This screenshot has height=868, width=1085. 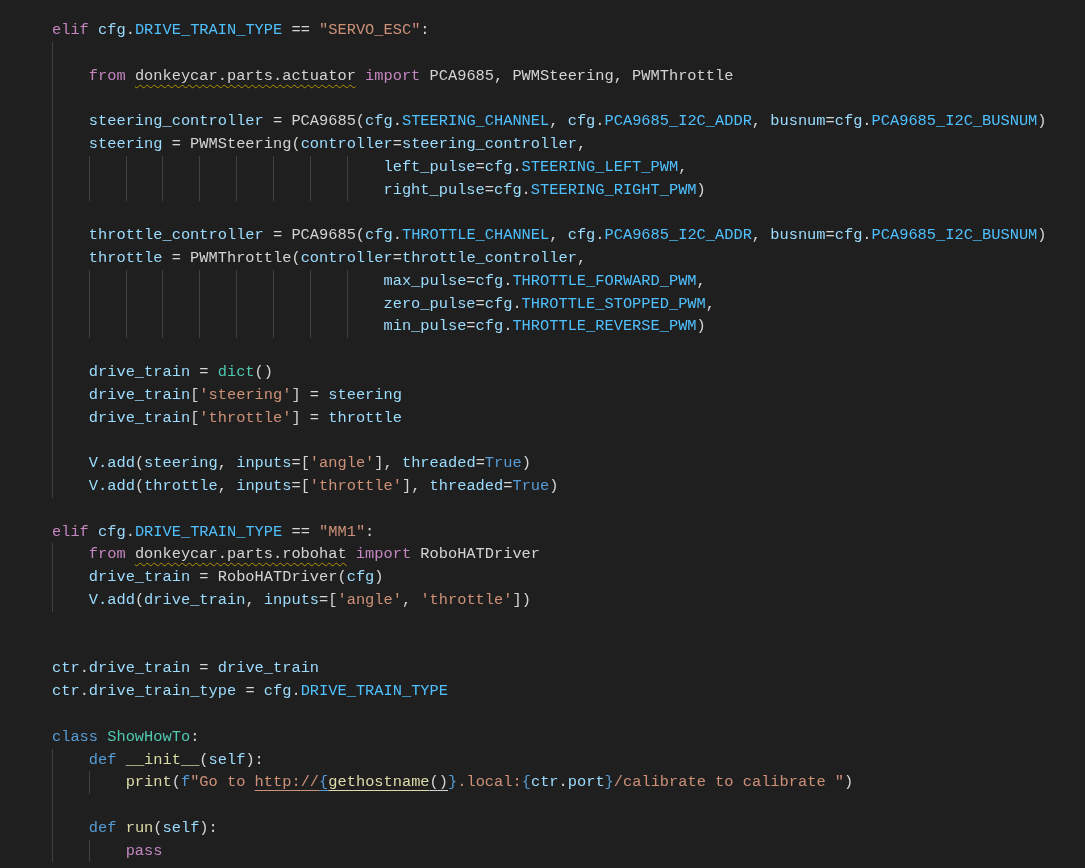 I want to click on code-line: zero_pulse=cfg.THROTTLE_STOPPED_PWM,, so click(x=549, y=304).